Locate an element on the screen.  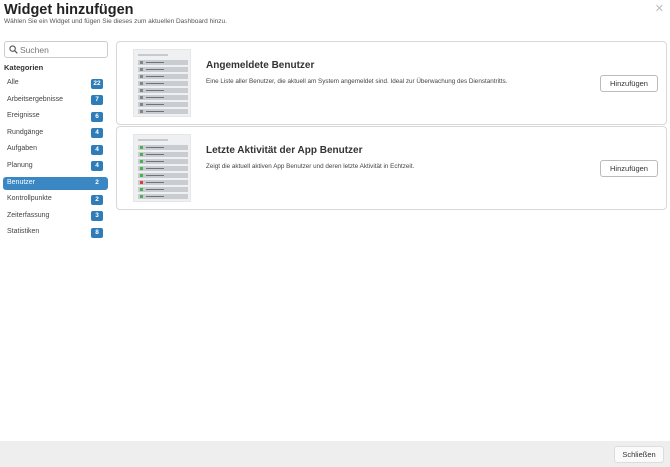
close-icon: ✕ is located at coordinates (659, 8).